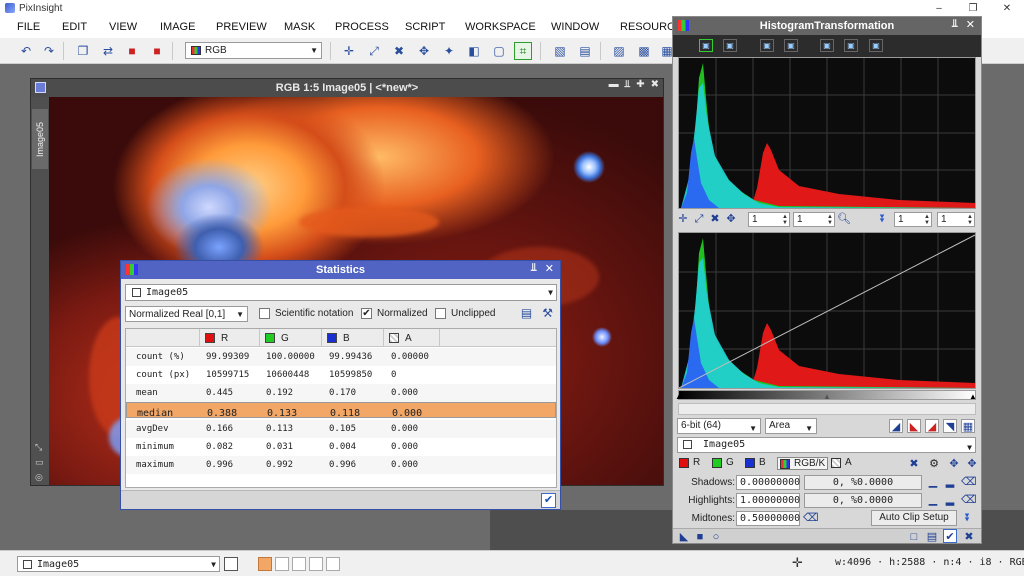  What do you see at coordinates (811, 518) in the screenshot?
I see `reset-midtones-icon: ⌫` at bounding box center [811, 518].